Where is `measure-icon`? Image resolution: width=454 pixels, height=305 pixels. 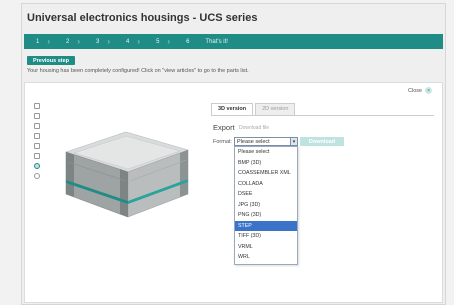
measure-icon is located at coordinates (37, 156).